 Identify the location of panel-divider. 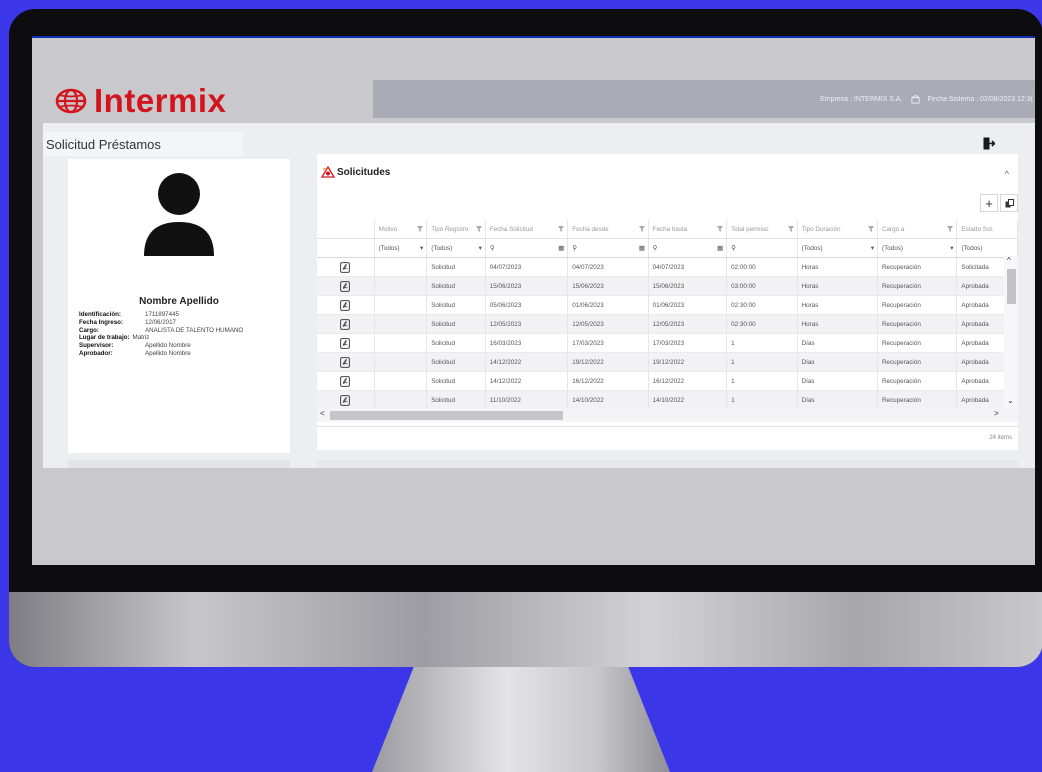
(667, 426).